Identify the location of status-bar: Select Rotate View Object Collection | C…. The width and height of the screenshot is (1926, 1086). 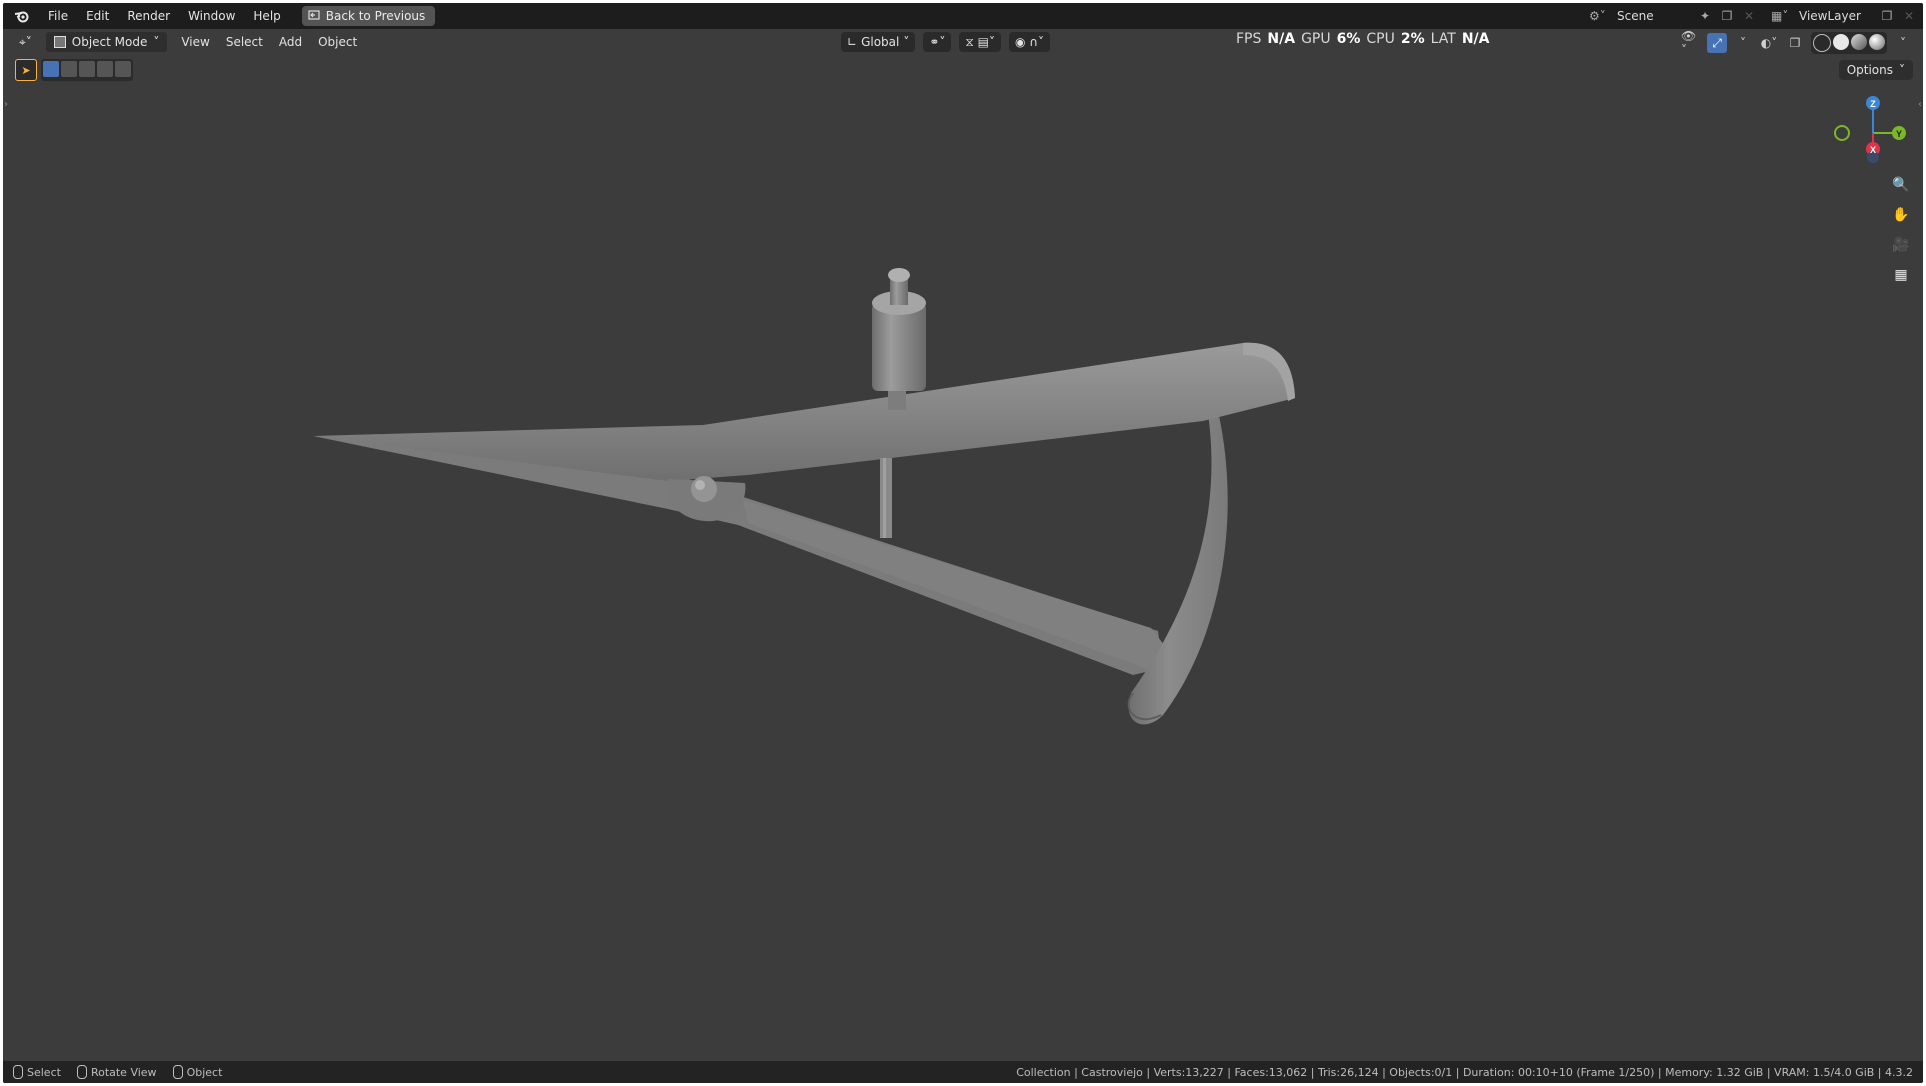
(963, 1072).